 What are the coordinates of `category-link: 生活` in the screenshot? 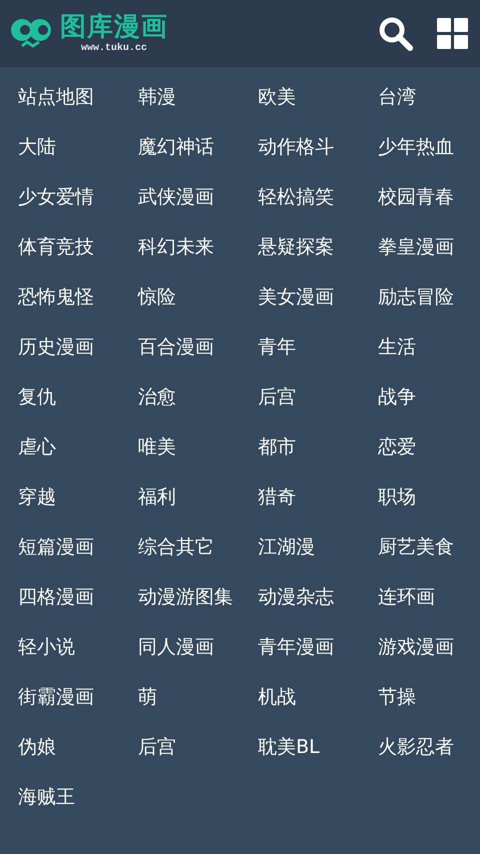 It's located at (420, 347).